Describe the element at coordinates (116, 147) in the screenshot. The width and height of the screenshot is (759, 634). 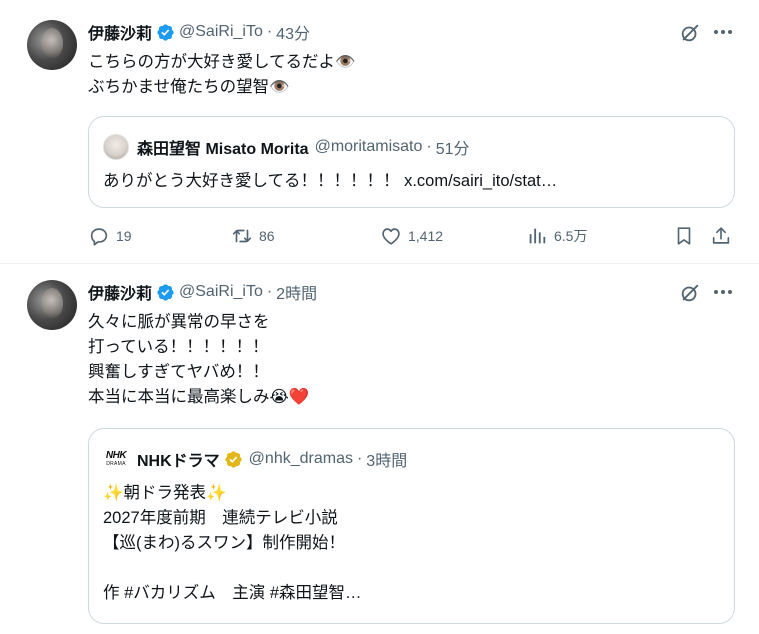
I see `quote-avatar` at that location.